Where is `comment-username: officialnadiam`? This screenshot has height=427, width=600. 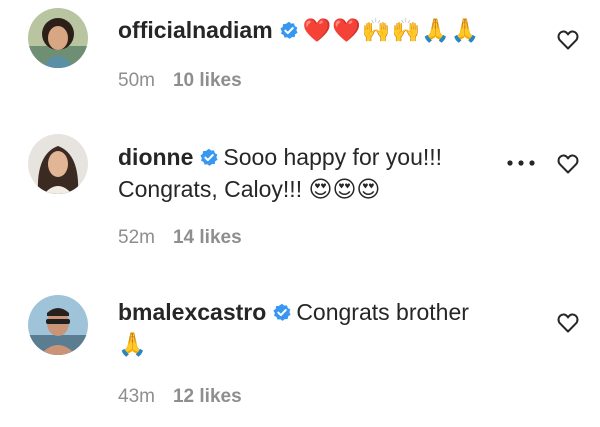
comment-username: officialnadiam is located at coordinates (195, 30).